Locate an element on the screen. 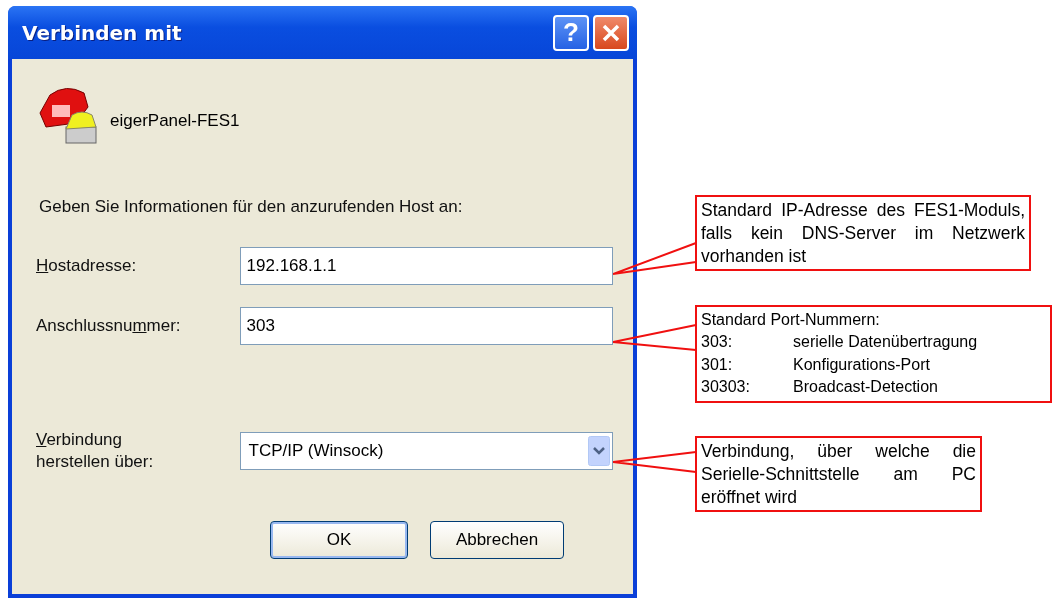  port-number: 303: is located at coordinates (717, 342).